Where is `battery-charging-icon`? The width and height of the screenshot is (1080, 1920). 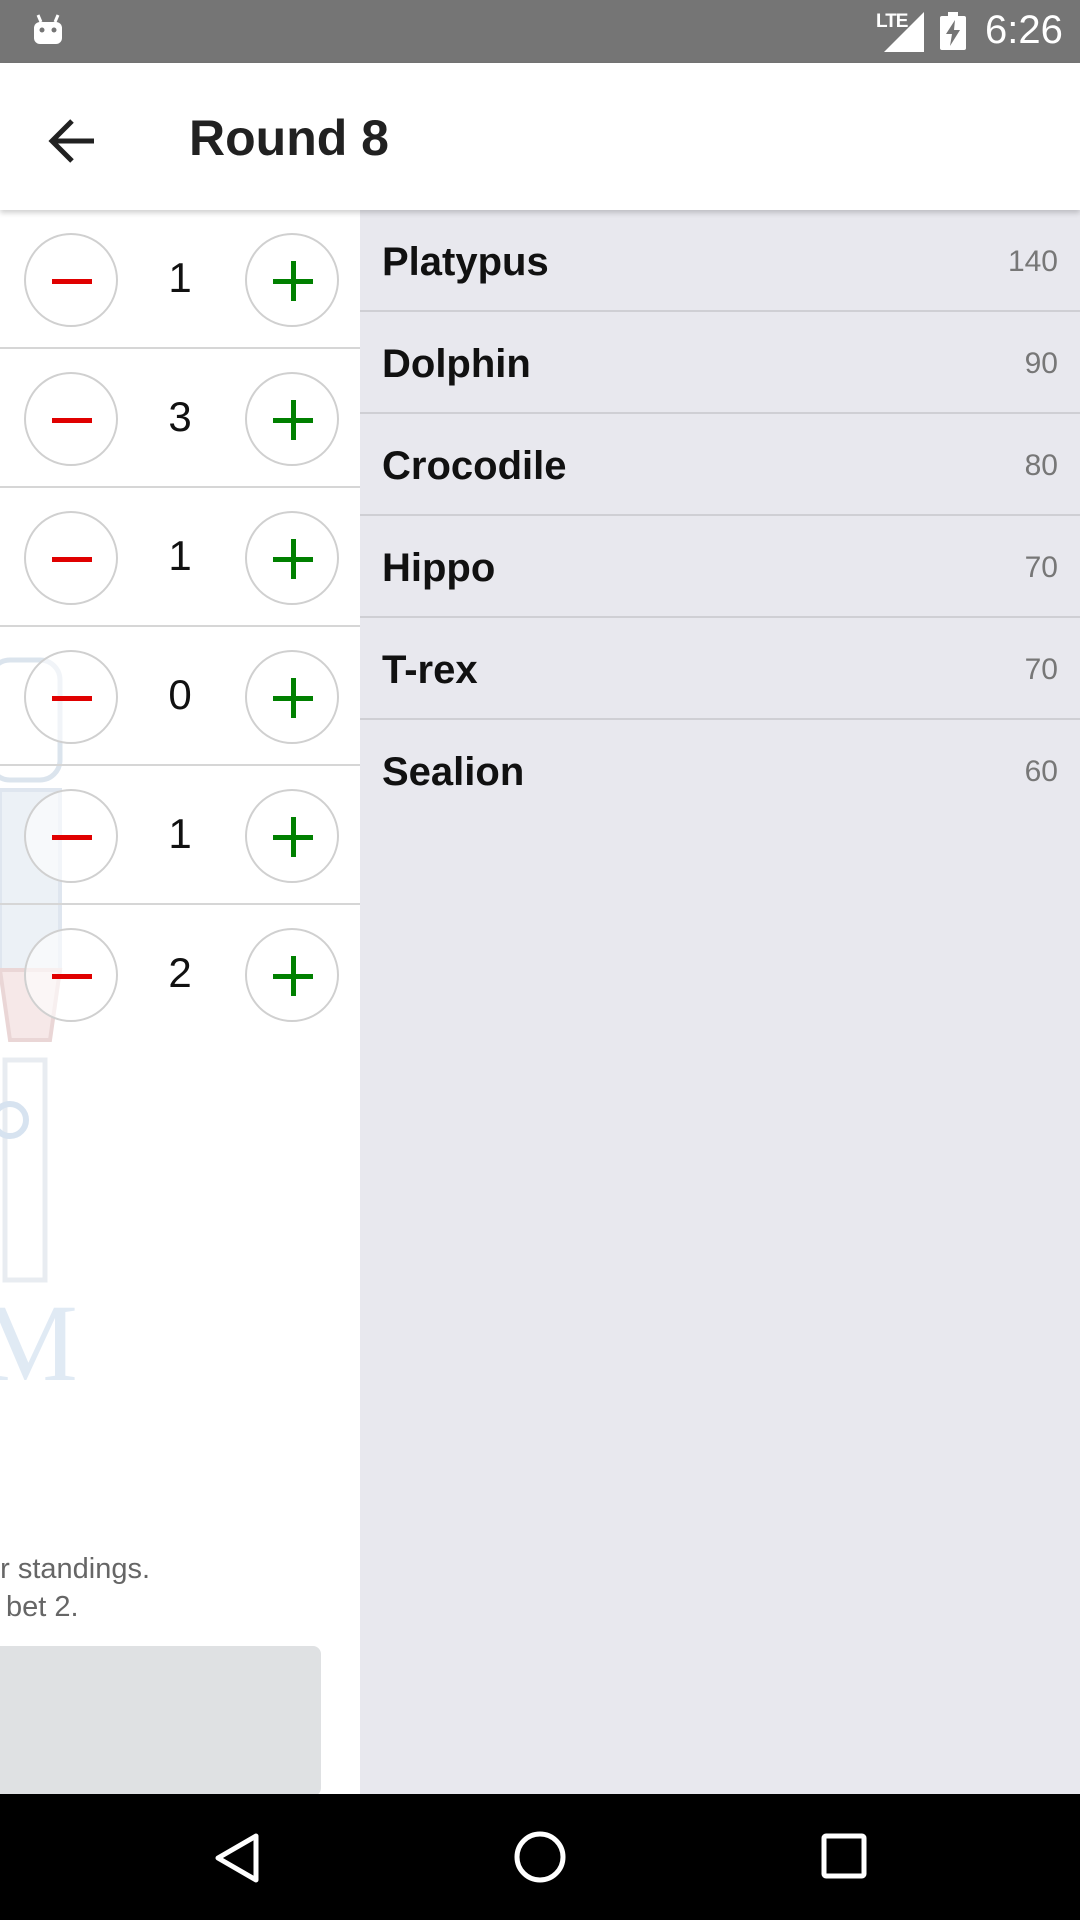 battery-charging-icon is located at coordinates (953, 31).